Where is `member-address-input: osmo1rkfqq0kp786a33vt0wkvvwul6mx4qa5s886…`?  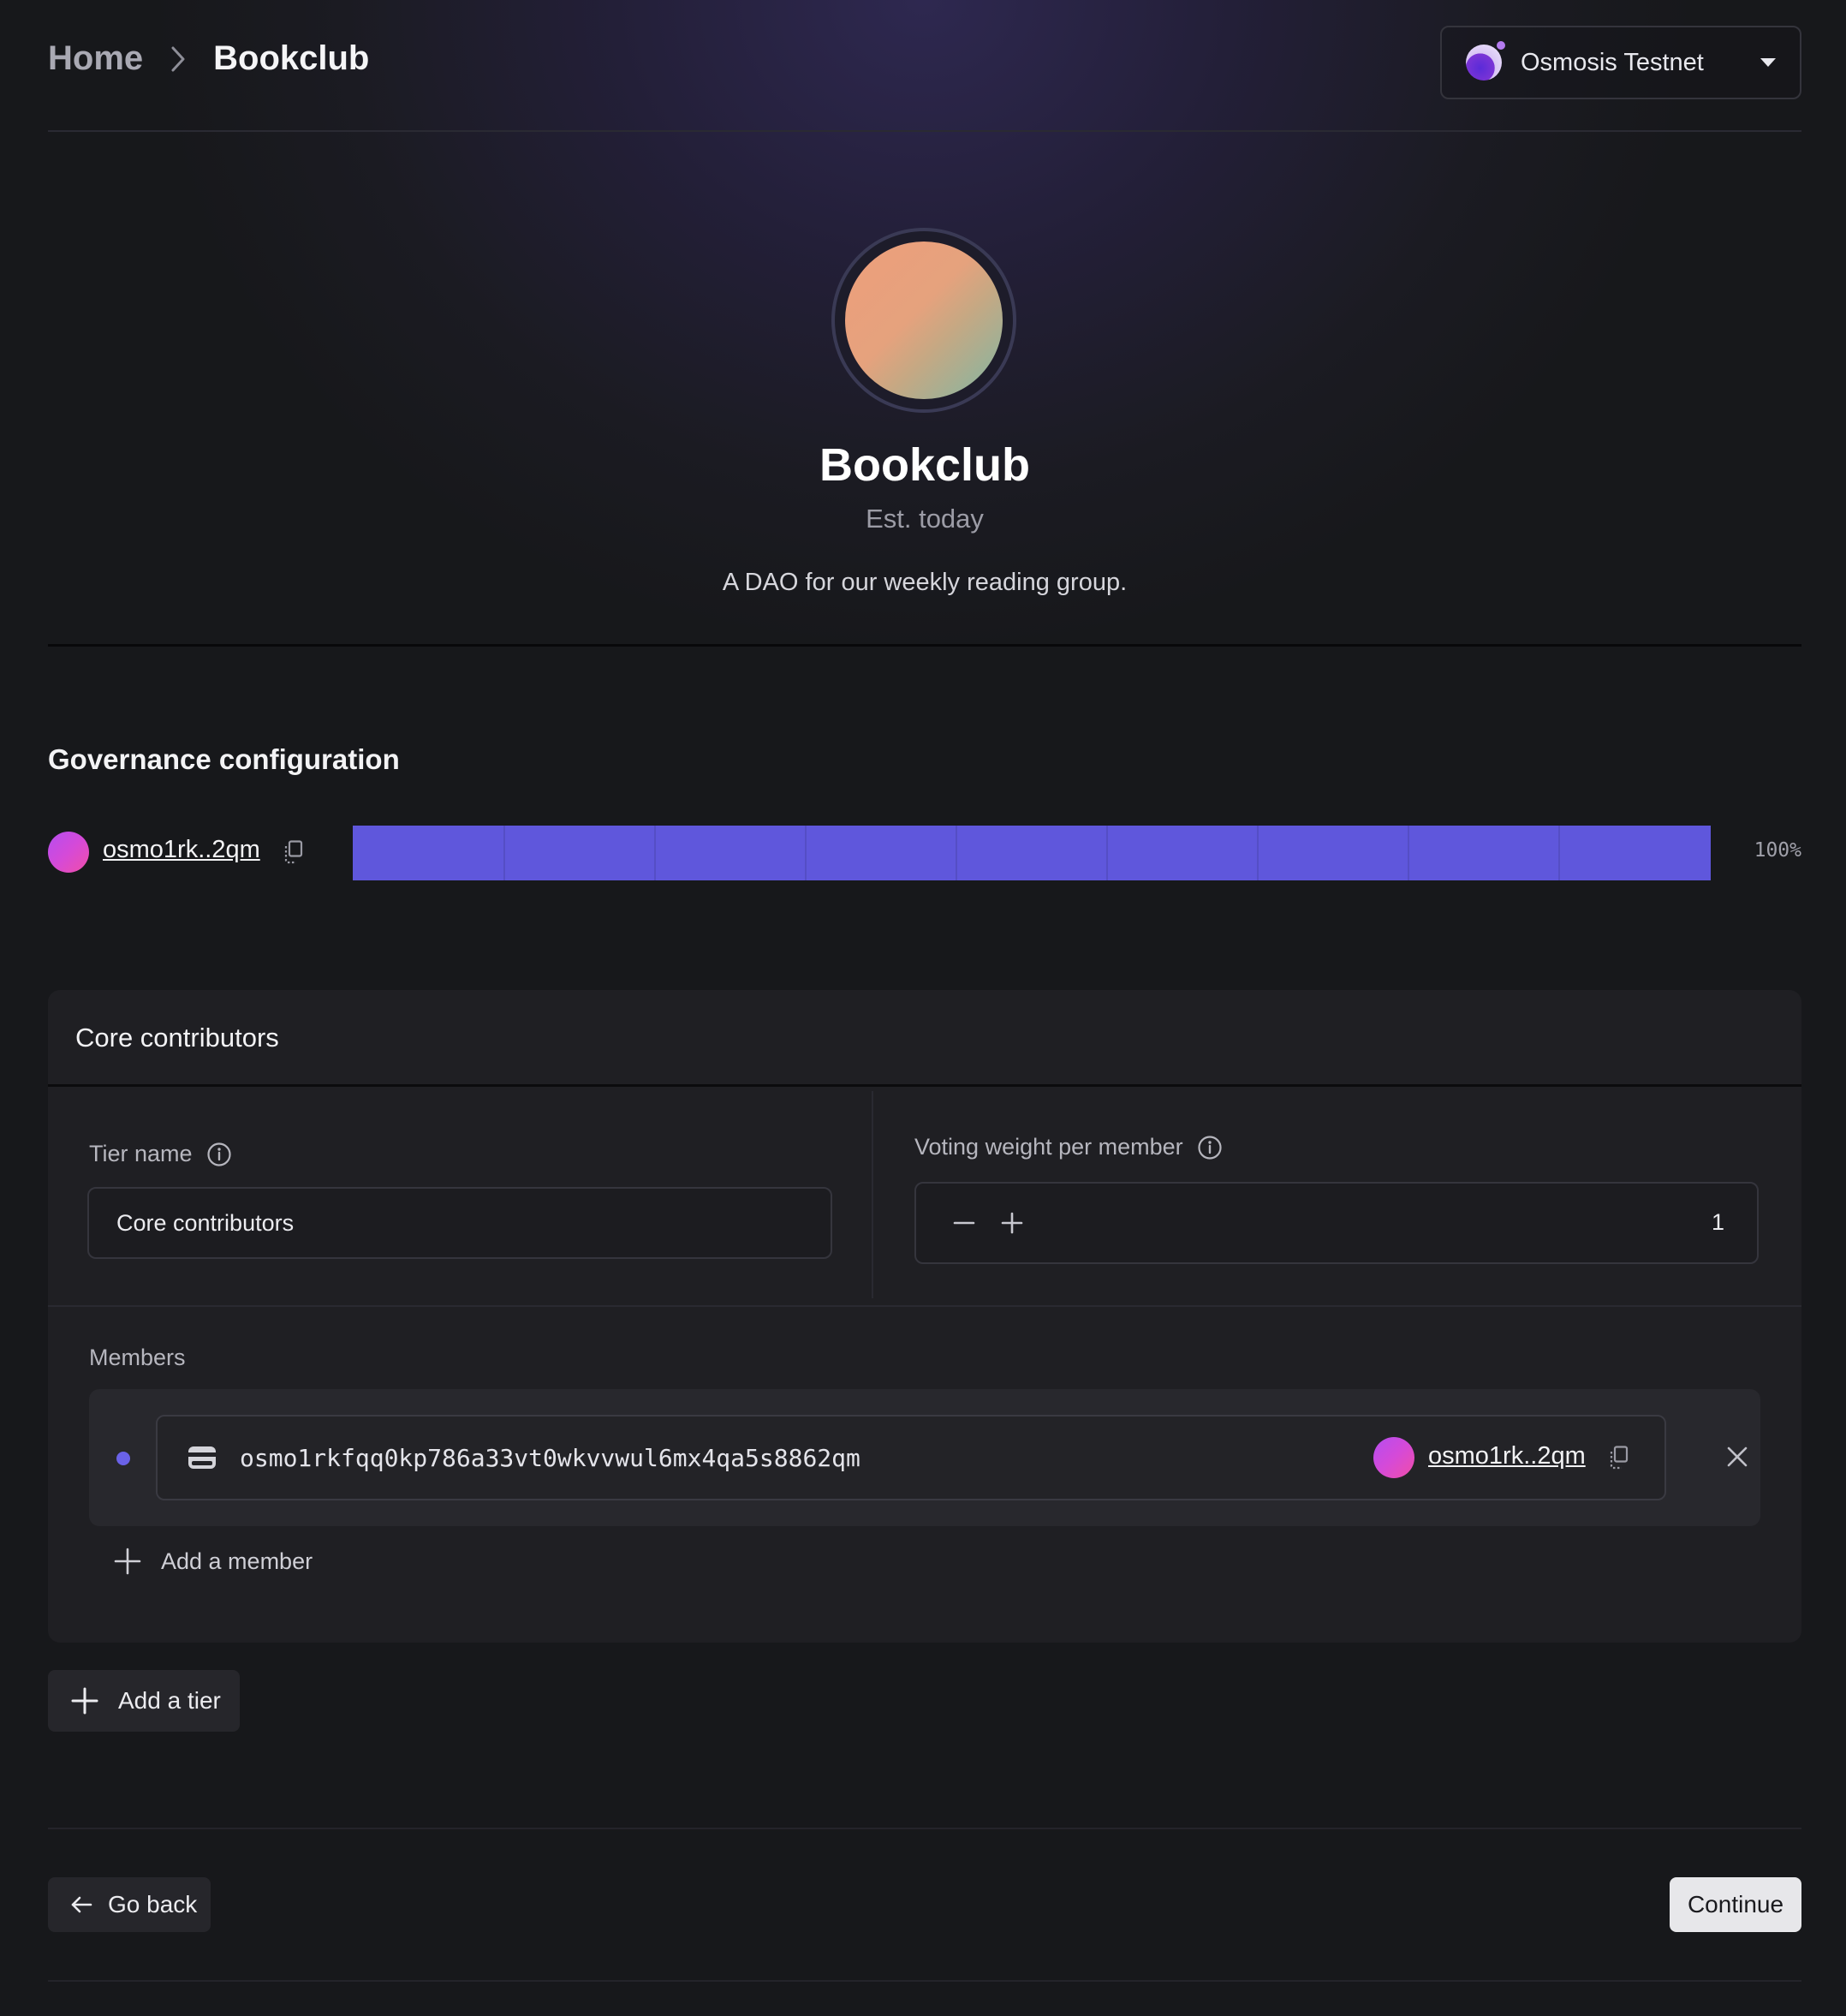
member-address-input: osmo1rkfqq0kp786a33vt0wkvvwul6mx4qa5s886… is located at coordinates (911, 1457).